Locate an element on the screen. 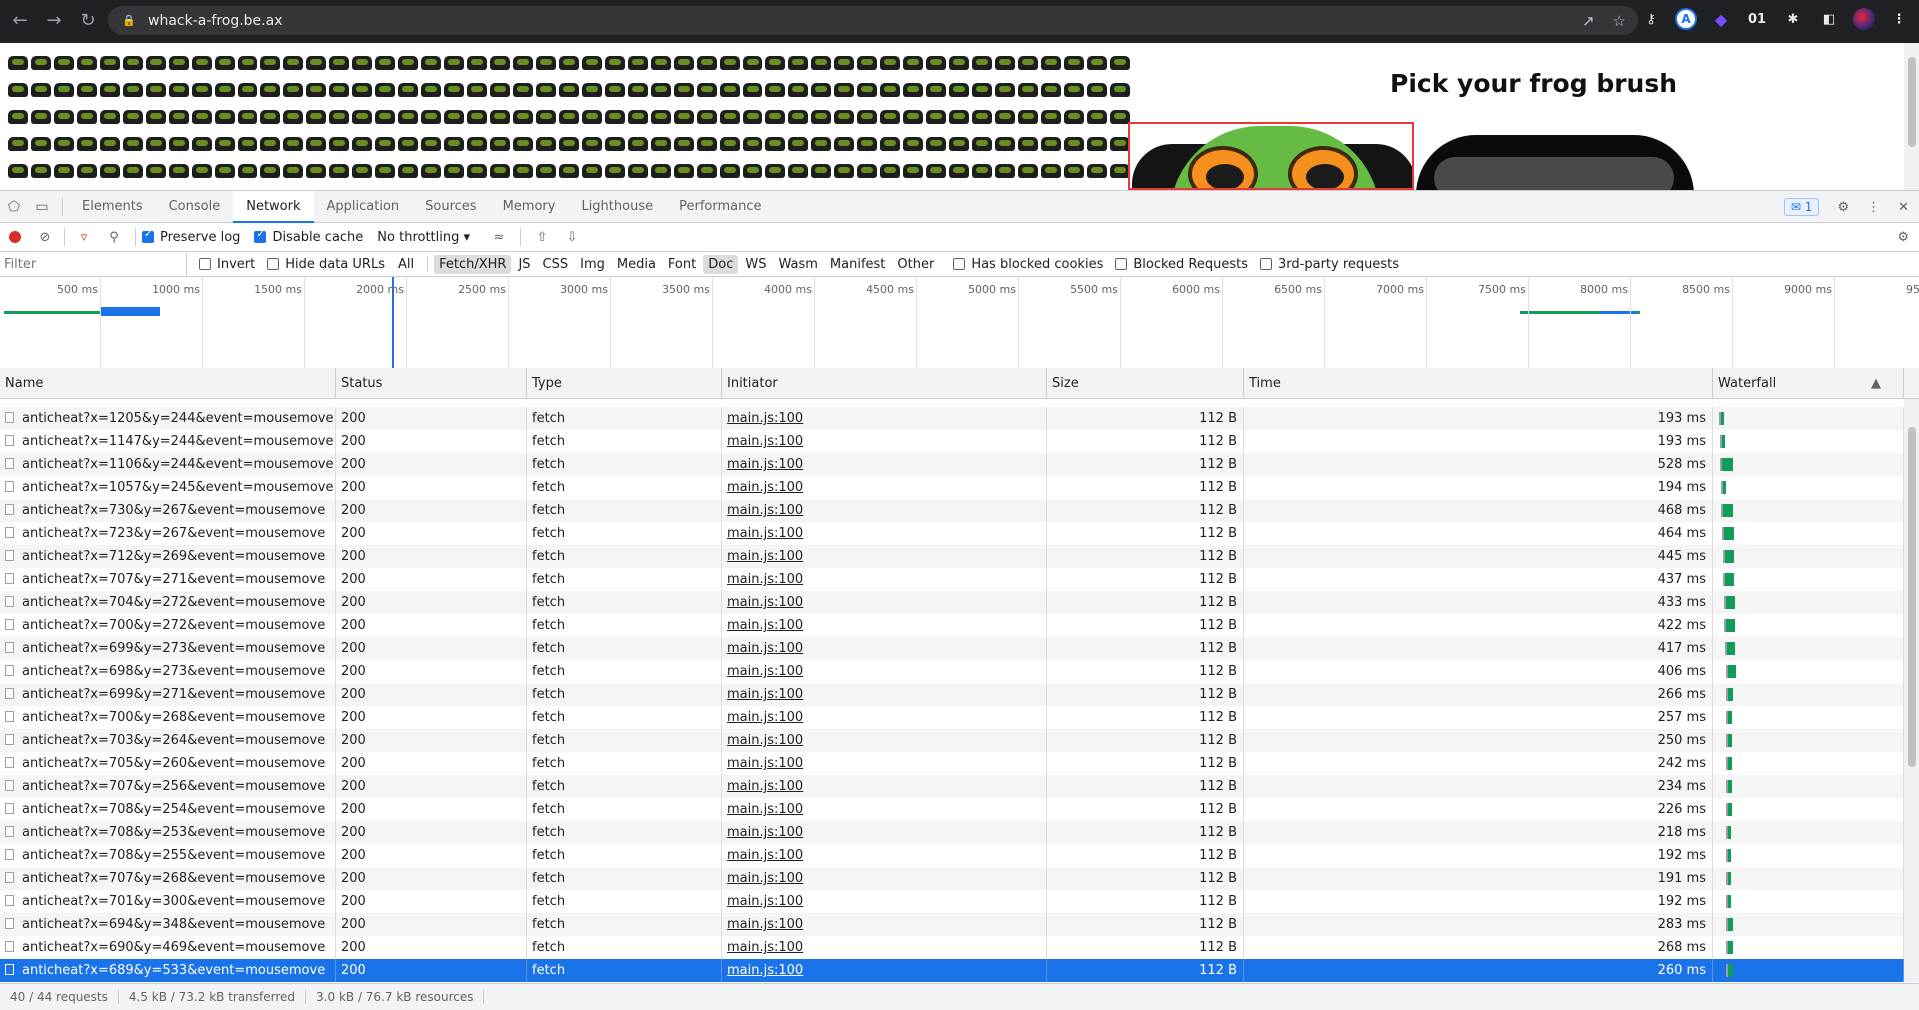 This screenshot has height=1010, width=1919. request-name: anticheat?x=698&y=273&event=mousemove is located at coordinates (168, 671).